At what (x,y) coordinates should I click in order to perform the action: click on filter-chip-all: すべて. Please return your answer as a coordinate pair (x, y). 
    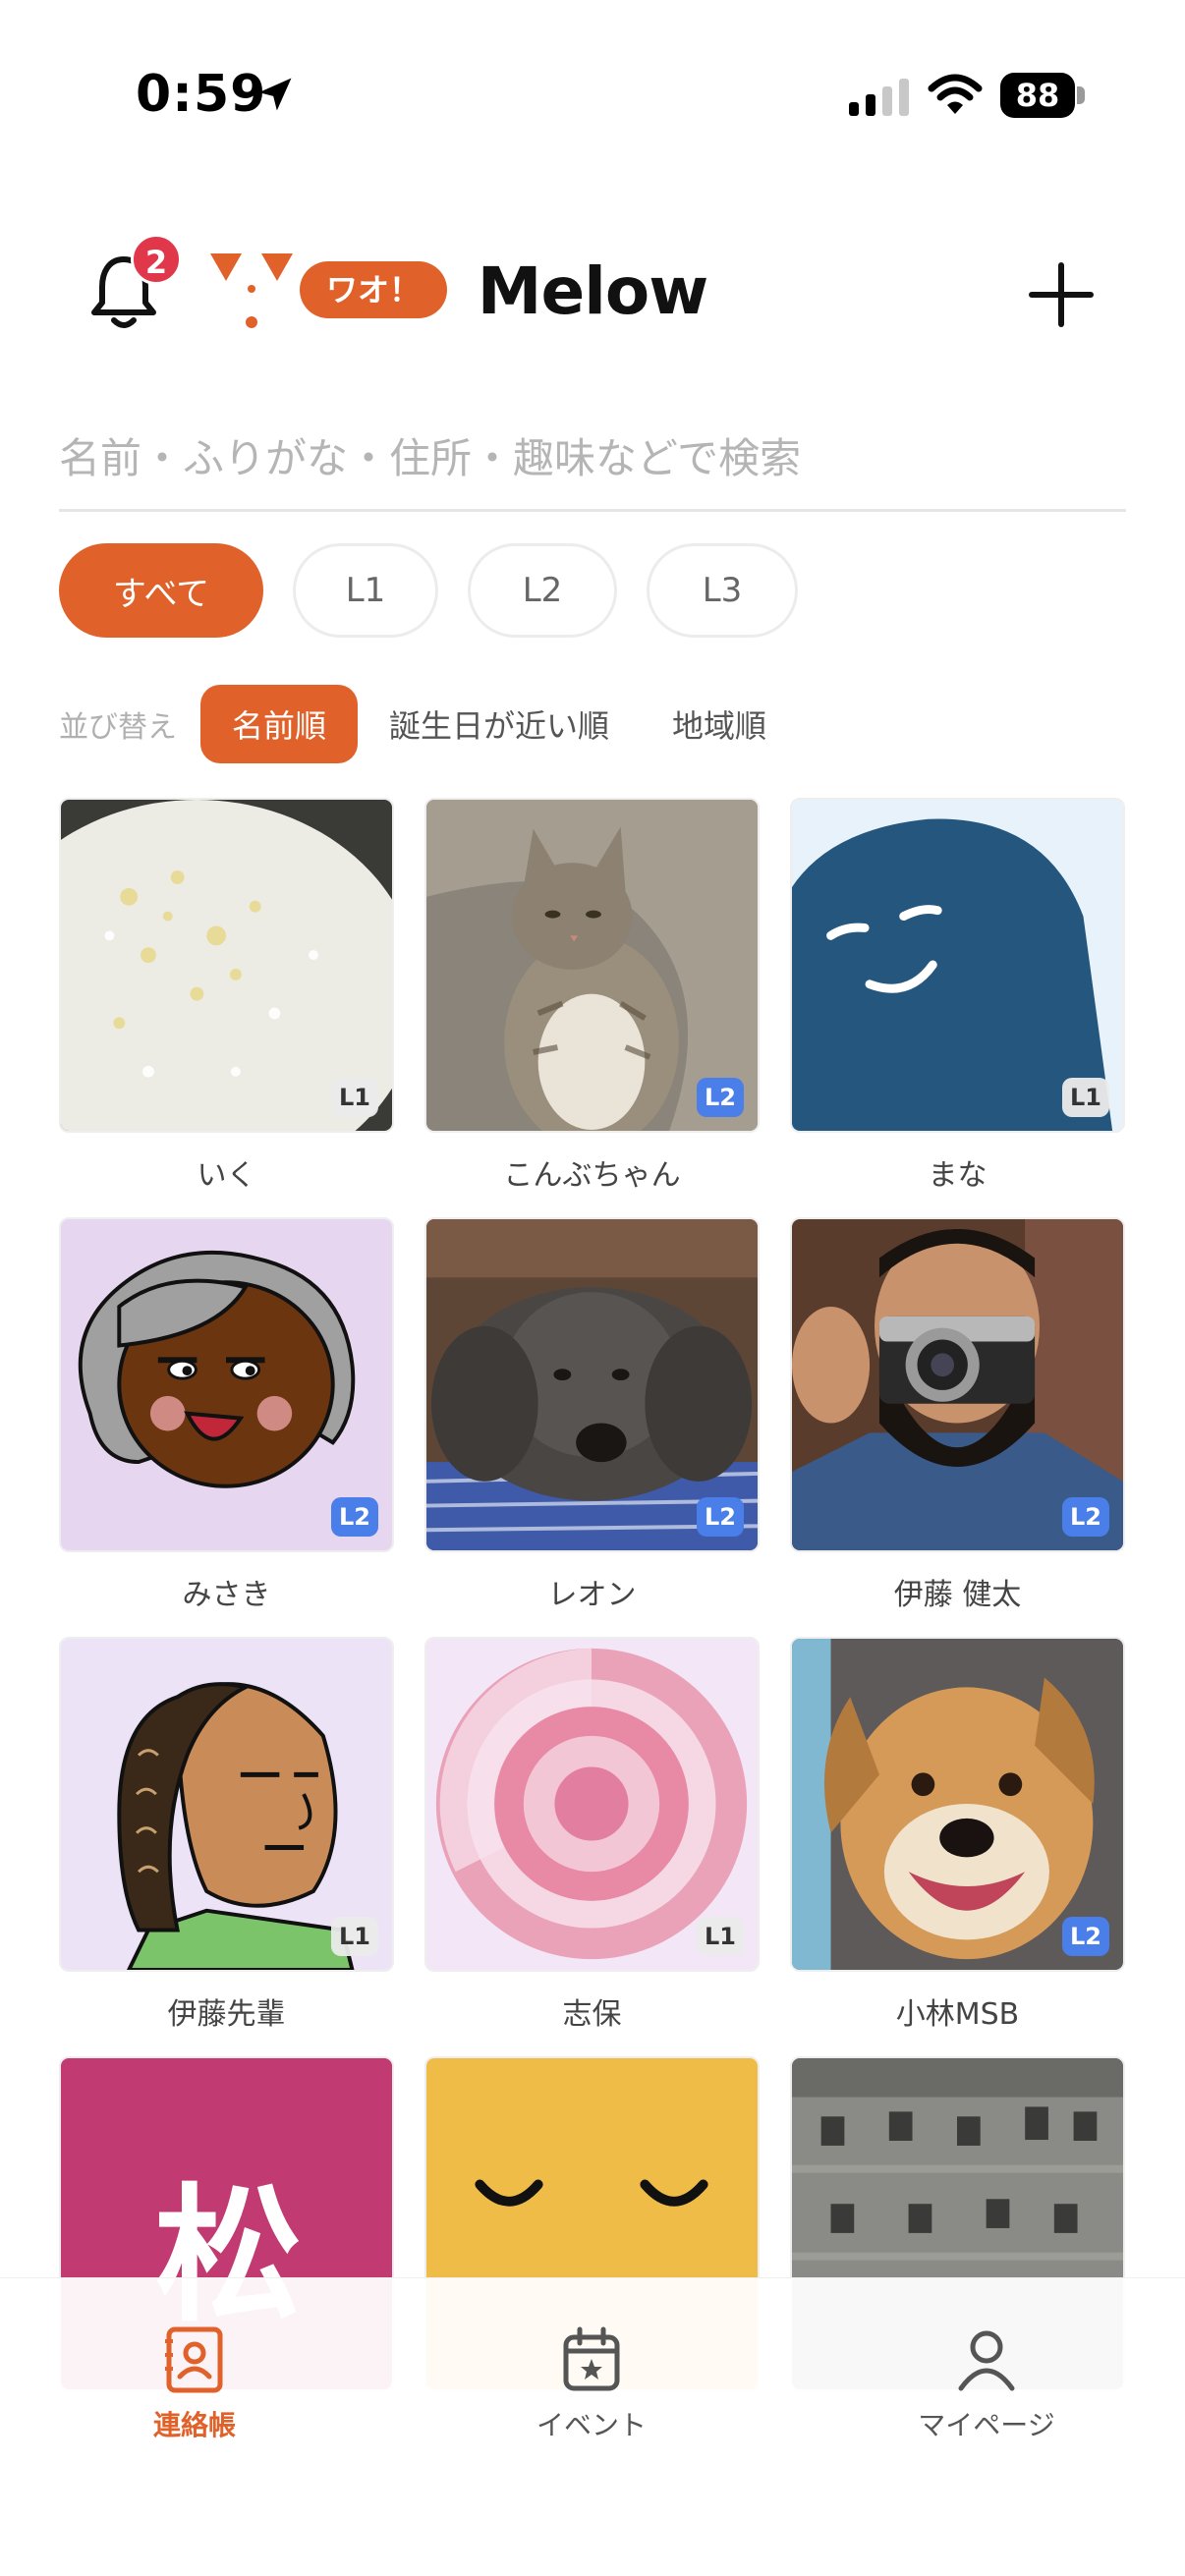
    Looking at the image, I should click on (161, 590).